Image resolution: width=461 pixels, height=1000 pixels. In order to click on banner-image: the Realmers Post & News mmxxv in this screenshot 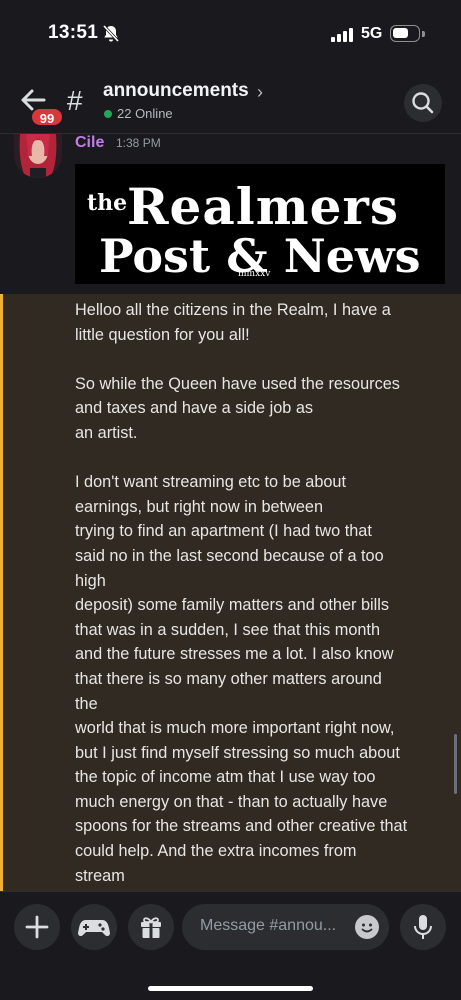, I will do `click(260, 224)`.